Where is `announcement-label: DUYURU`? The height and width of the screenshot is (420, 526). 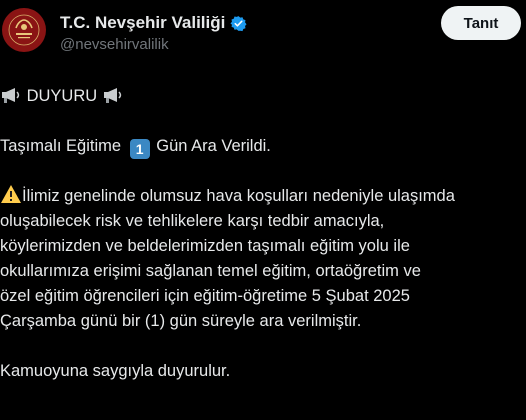
announcement-label: DUYURU is located at coordinates (62, 96).